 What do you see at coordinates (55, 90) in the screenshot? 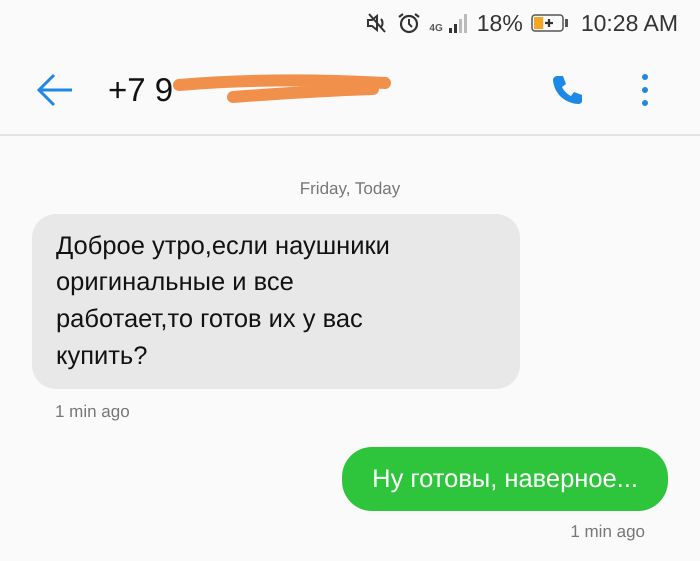
I see `back-arrow-icon` at bounding box center [55, 90].